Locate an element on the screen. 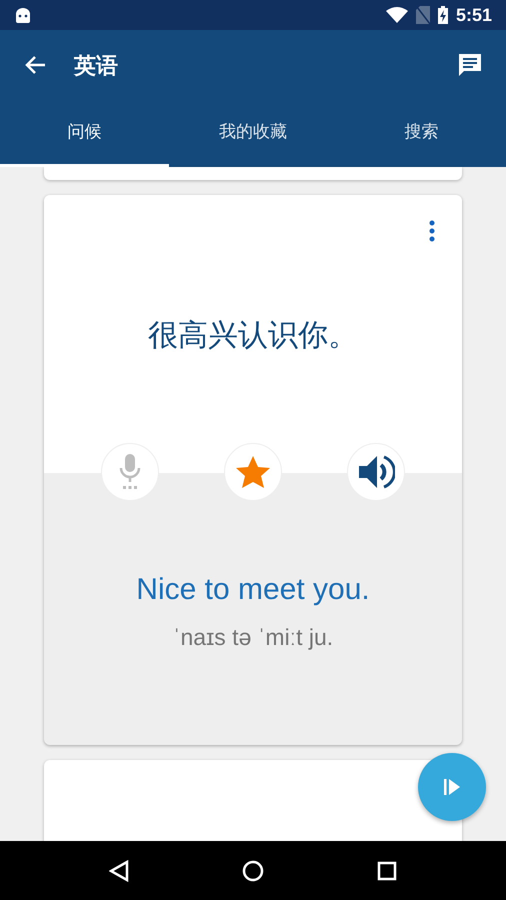 The width and height of the screenshot is (506, 900). screen-title: 英语 is located at coordinates (96, 66).